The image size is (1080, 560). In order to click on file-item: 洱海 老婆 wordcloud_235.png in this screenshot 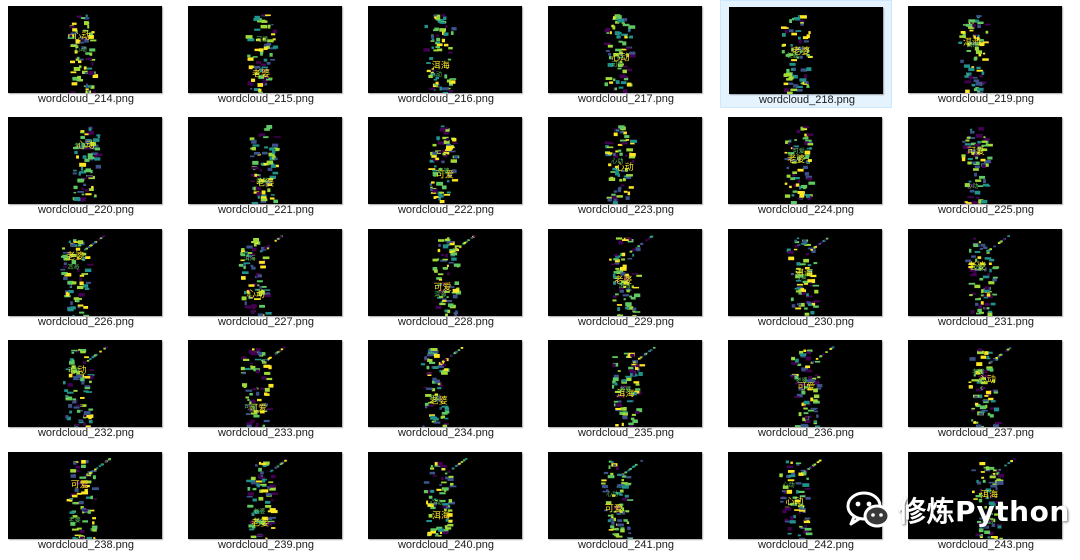, I will do `click(626, 388)`.